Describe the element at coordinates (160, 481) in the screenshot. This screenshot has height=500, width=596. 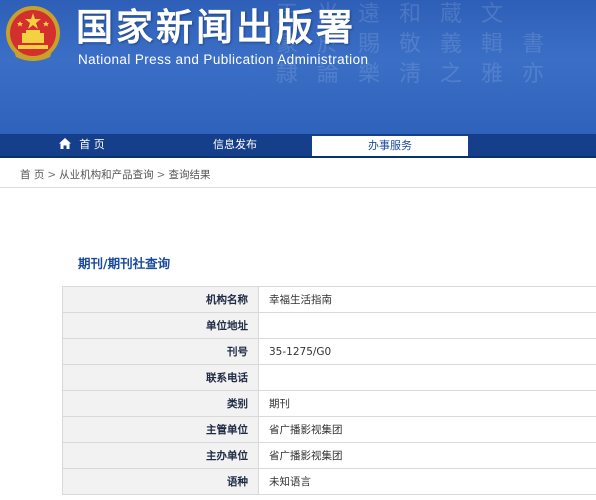
I see `field-label-language: 语种` at that location.